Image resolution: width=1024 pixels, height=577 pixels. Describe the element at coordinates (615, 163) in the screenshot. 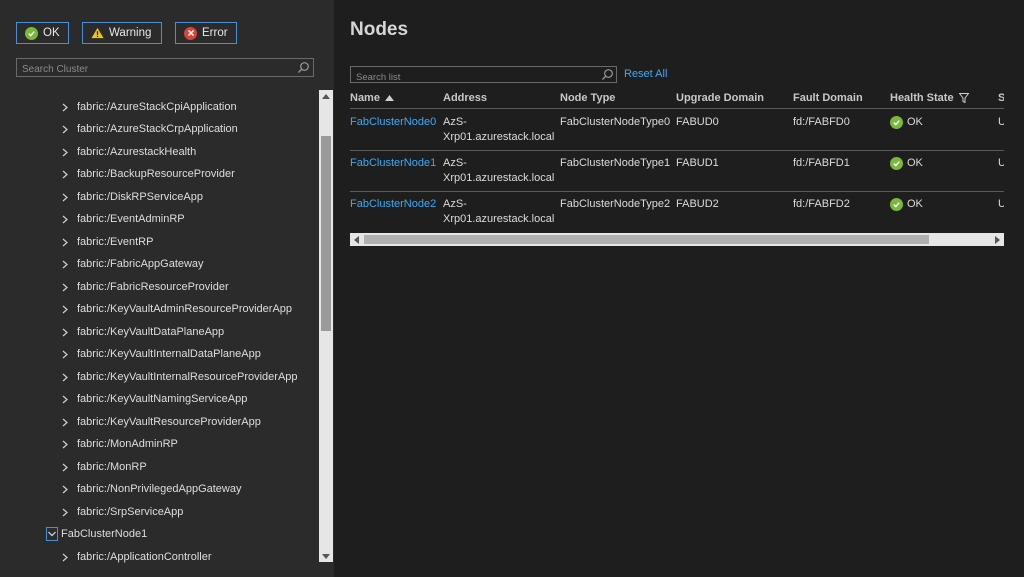

I see `node-type: FabClusterNodeType1` at that location.